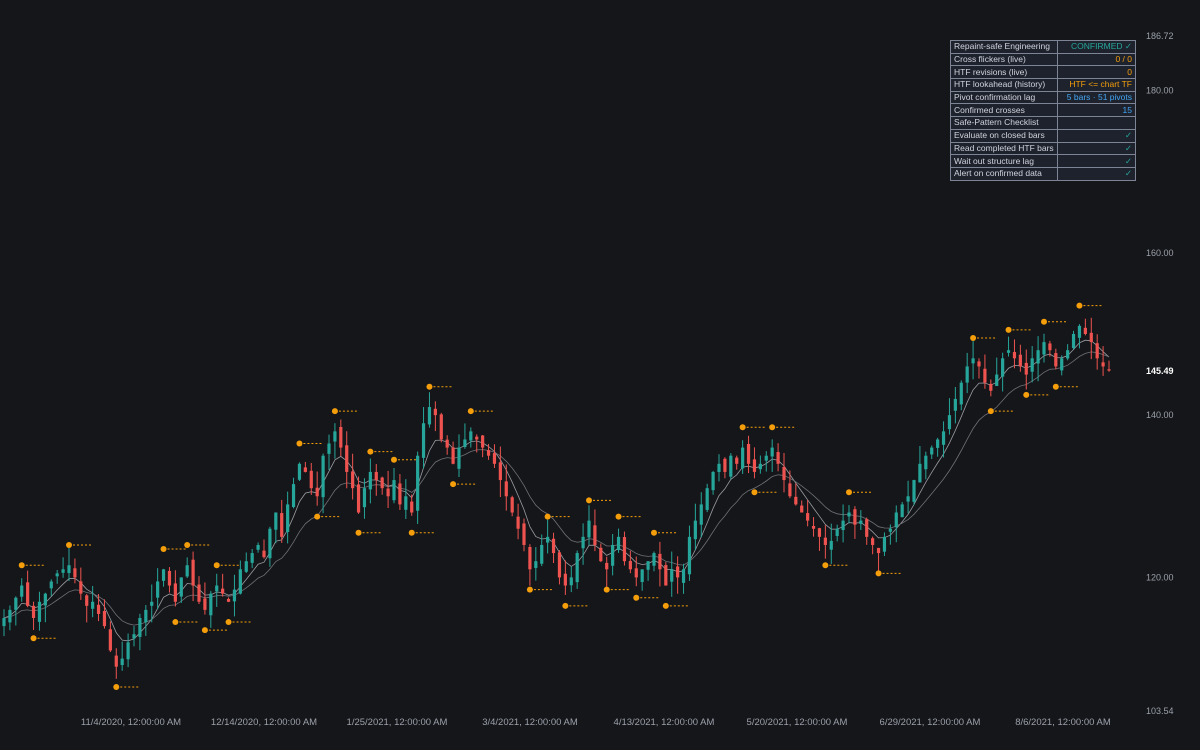  Describe the element at coordinates (1063, 722) in the screenshot. I see `x-tick-label: 8/6/2021, 12:00:00 AM` at that location.